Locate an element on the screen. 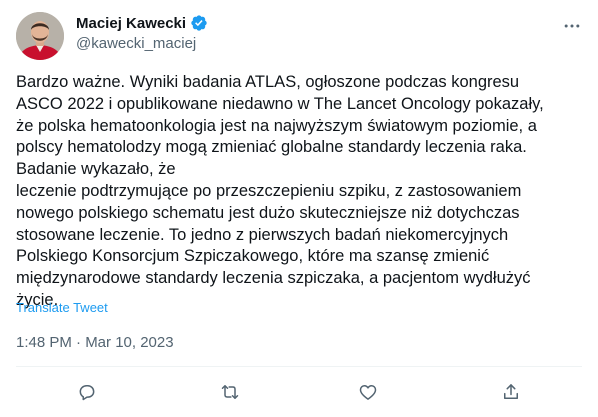 Image resolution: width=598 pixels, height=417 pixels. more-dots-icon is located at coordinates (572, 26).